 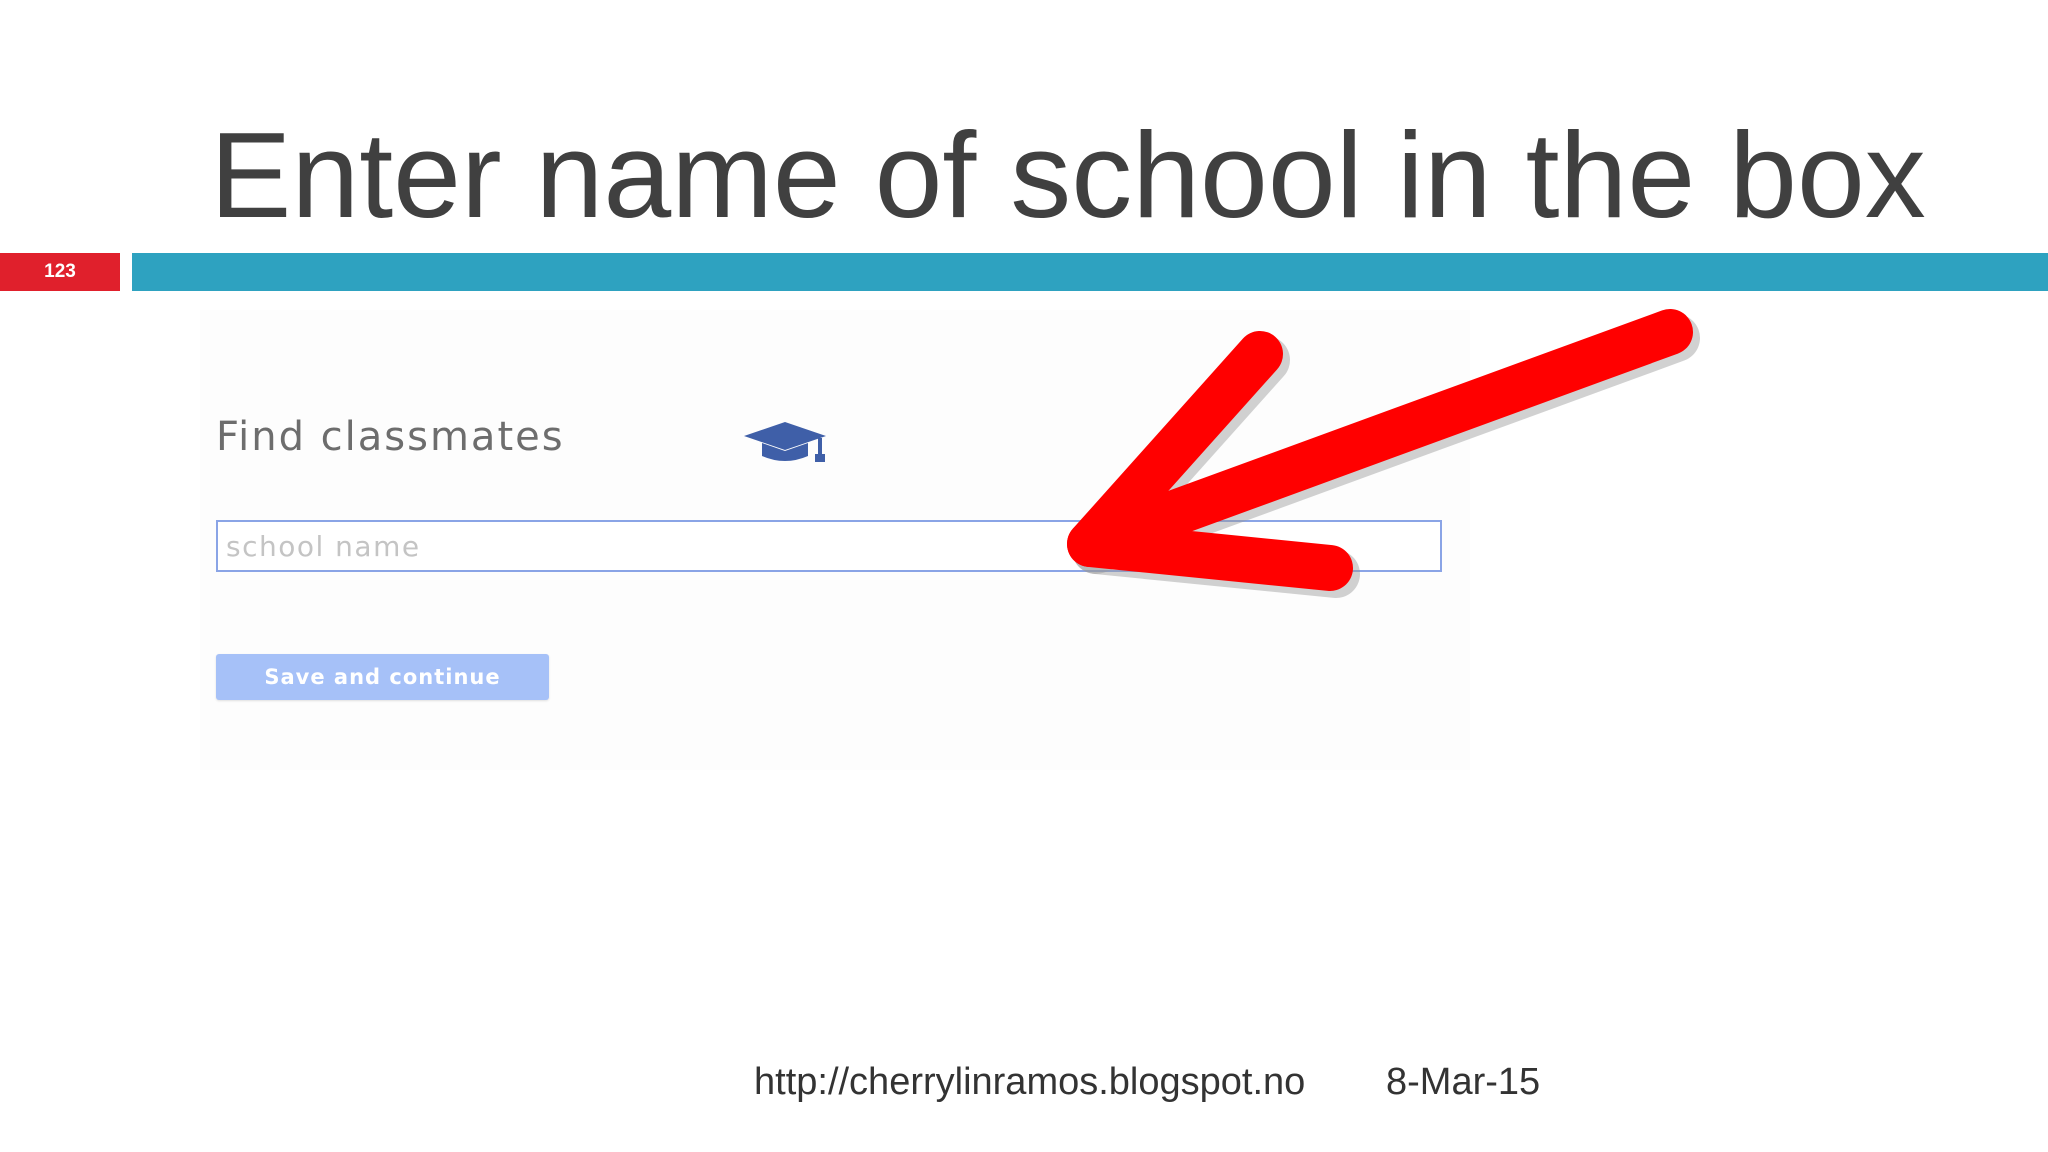 What do you see at coordinates (382, 677) in the screenshot?
I see `save-and-continue-button: Save and continue` at bounding box center [382, 677].